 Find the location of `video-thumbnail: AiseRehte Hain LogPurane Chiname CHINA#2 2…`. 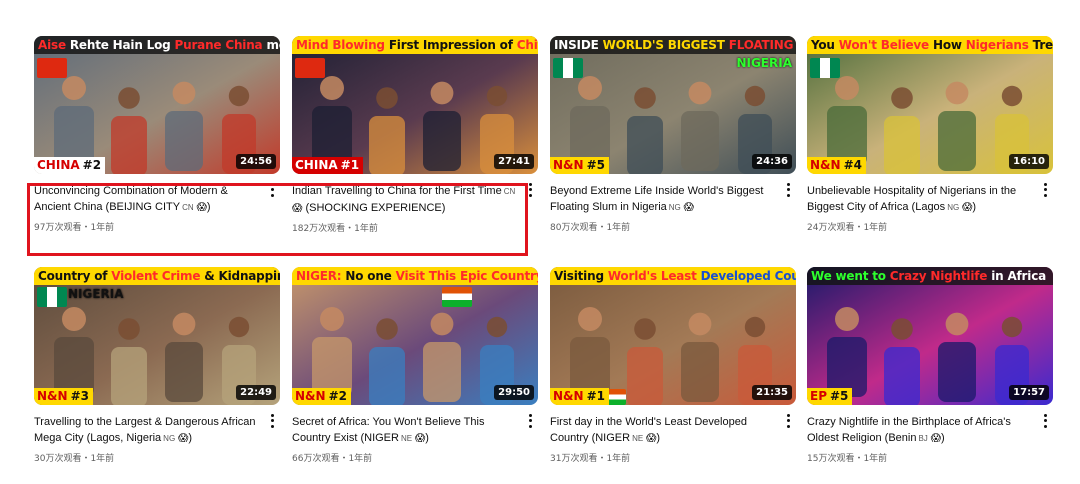

video-thumbnail: AiseRehte Hain LogPurane Chiname CHINA#2 2… is located at coordinates (157, 105).